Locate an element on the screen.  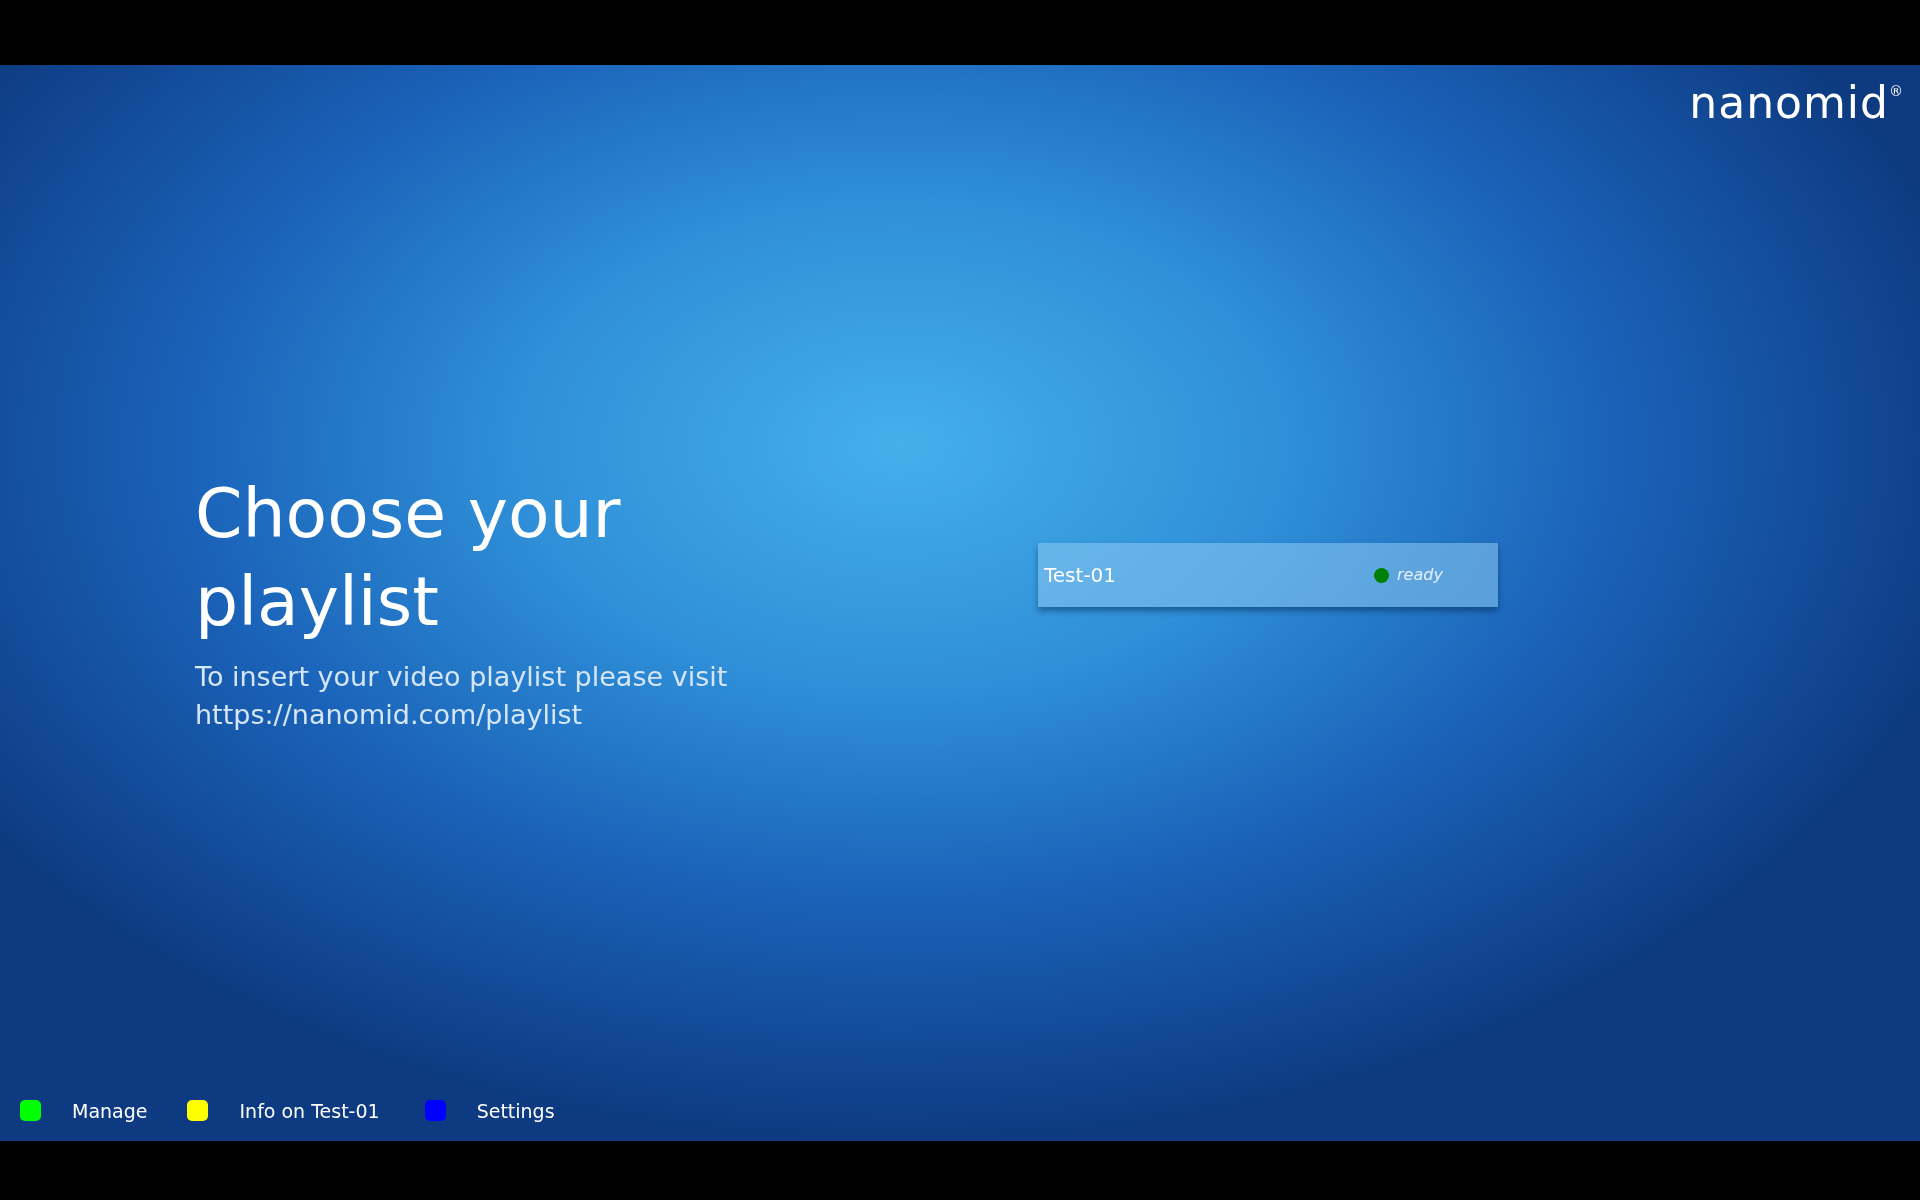
legend-label: Manage is located at coordinates (110, 1111).